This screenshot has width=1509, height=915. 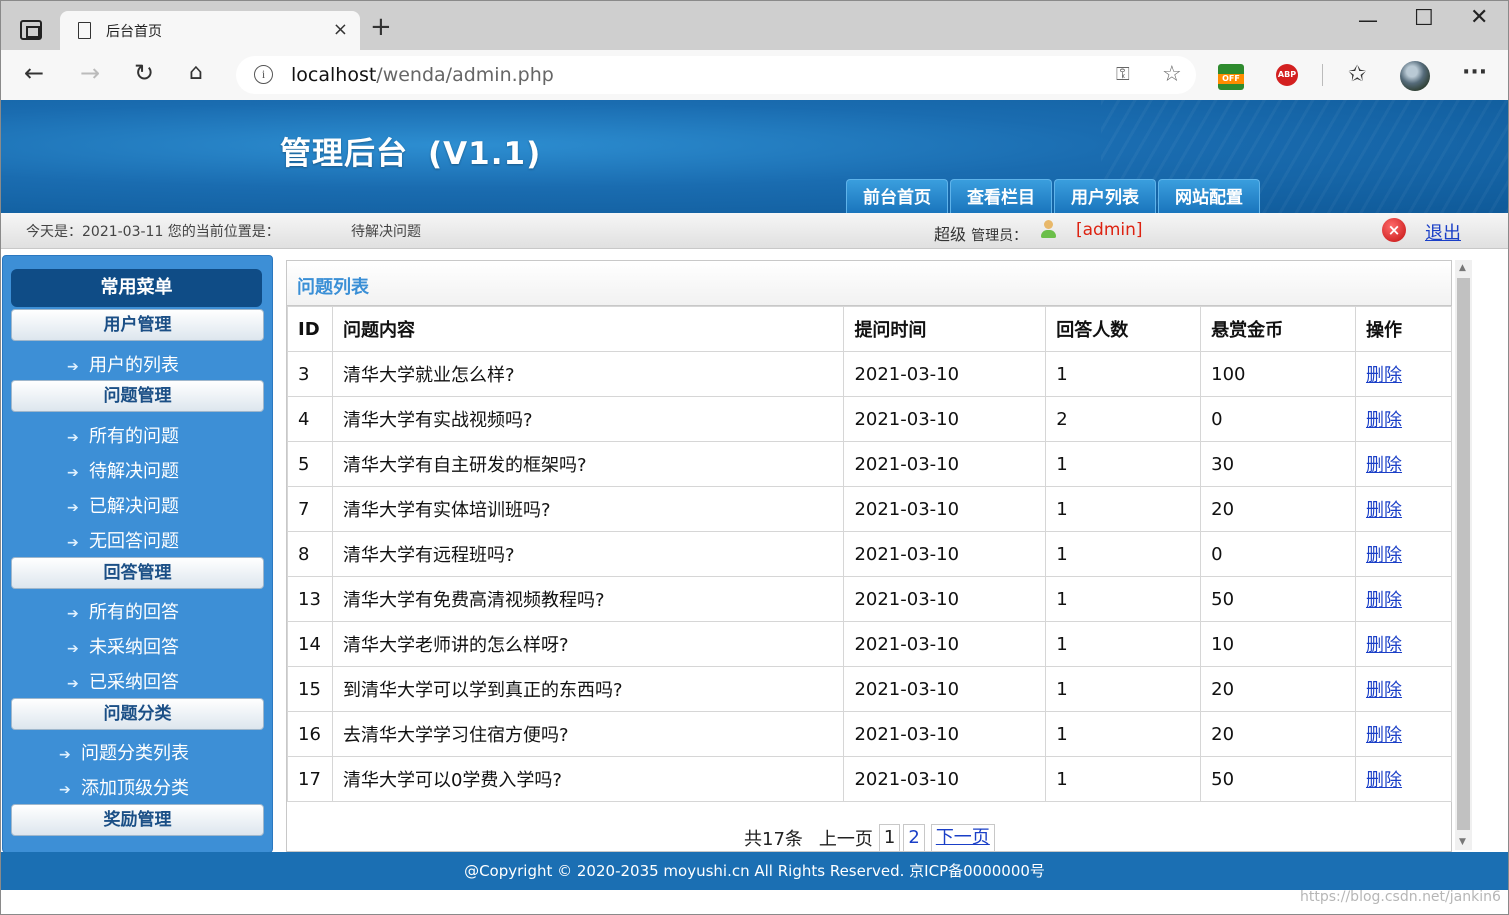 What do you see at coordinates (446, 510) in the screenshot?
I see `cell-question: 清华大学有实体培训班吗?` at bounding box center [446, 510].